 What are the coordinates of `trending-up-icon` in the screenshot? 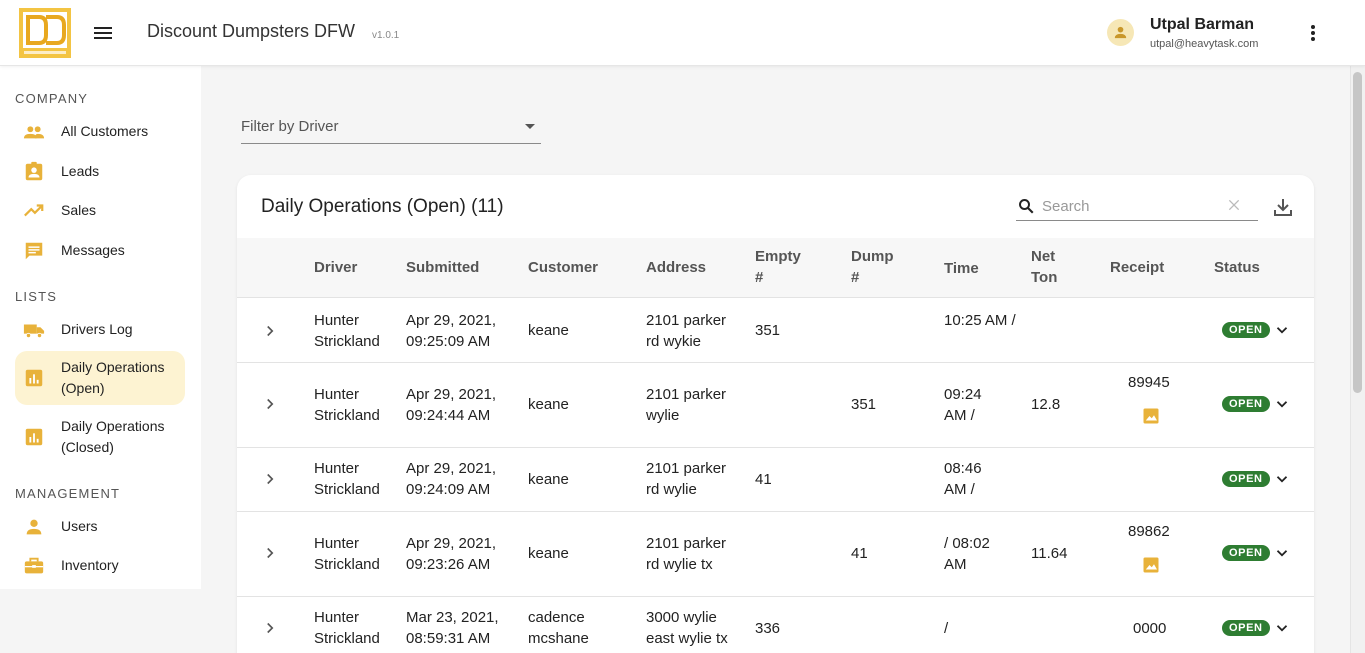 It's located at (34, 211).